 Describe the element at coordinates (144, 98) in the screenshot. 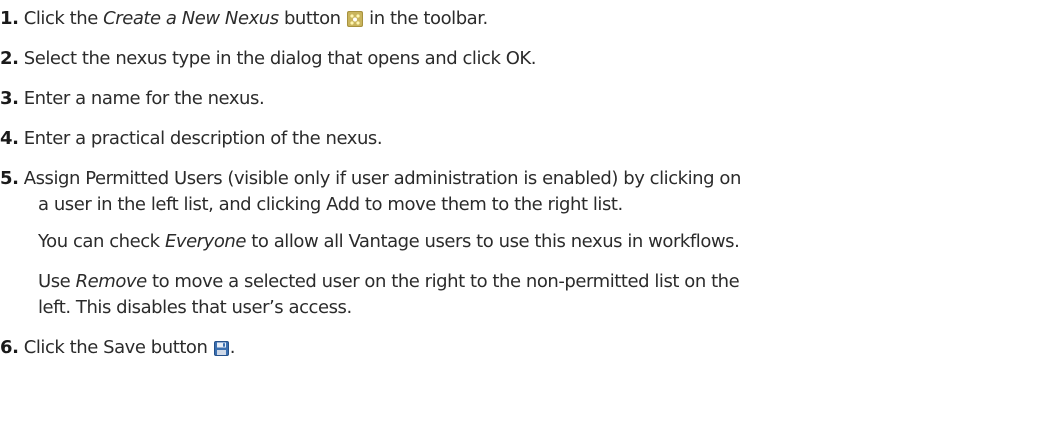

I see `step-text: Enter a name for the nexus.` at that location.